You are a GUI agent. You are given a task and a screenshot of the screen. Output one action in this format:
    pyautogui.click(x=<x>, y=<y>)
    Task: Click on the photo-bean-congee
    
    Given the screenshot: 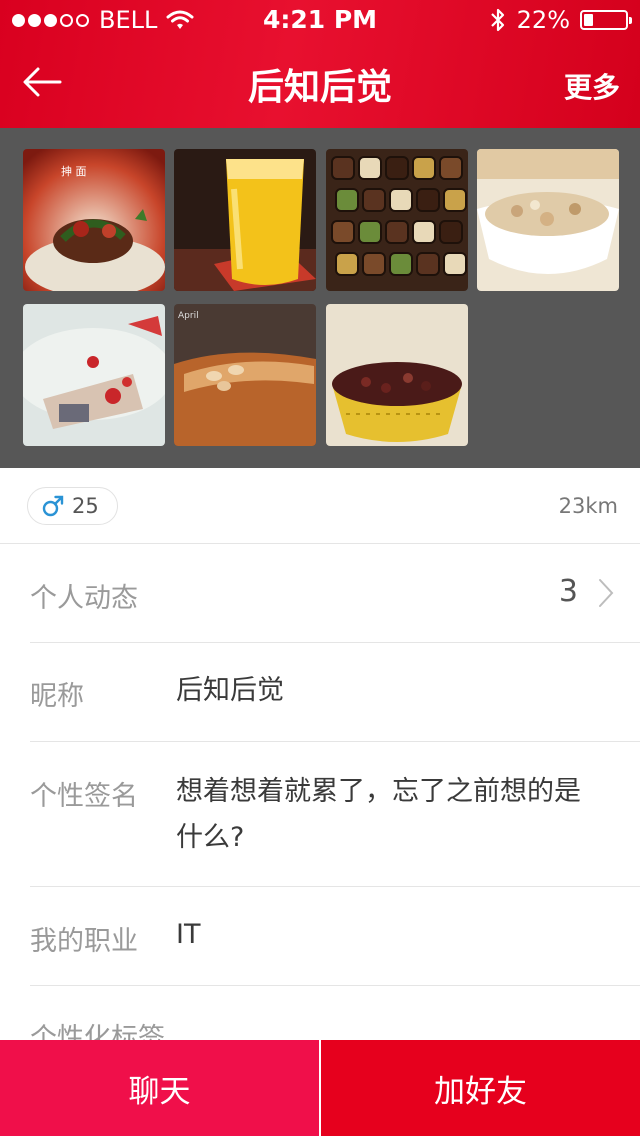 What is the action you would take?
    pyautogui.click(x=397, y=375)
    